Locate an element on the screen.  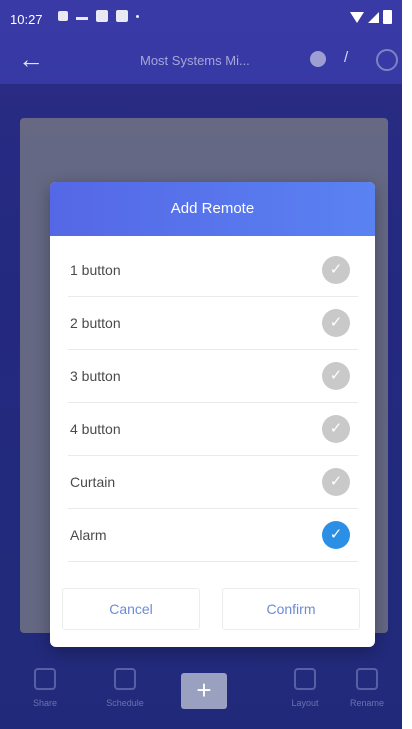
dialog-actions: Cancel Confirm is located at coordinates (212, 609).